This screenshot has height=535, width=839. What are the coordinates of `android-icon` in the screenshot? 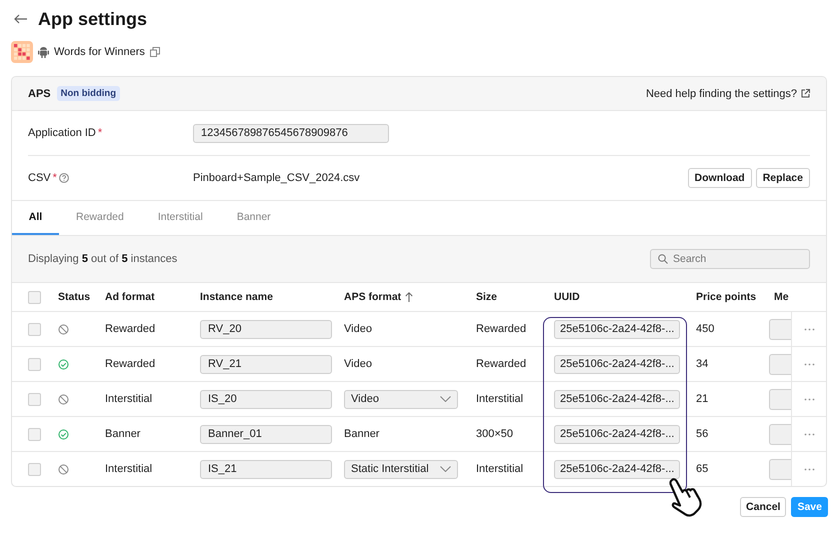 It's located at (43, 52).